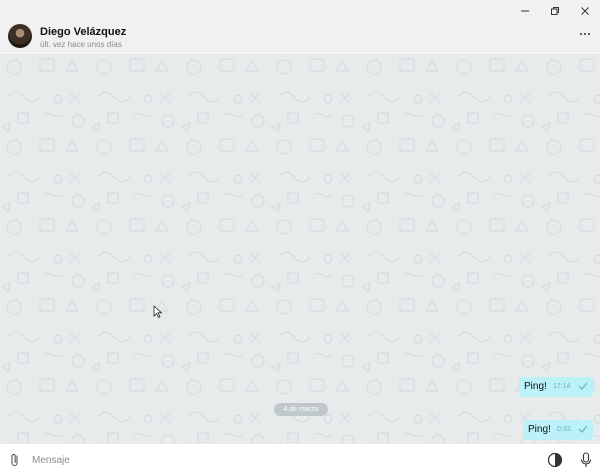 The width and height of the screenshot is (600, 475). I want to click on emoji-icon, so click(555, 460).